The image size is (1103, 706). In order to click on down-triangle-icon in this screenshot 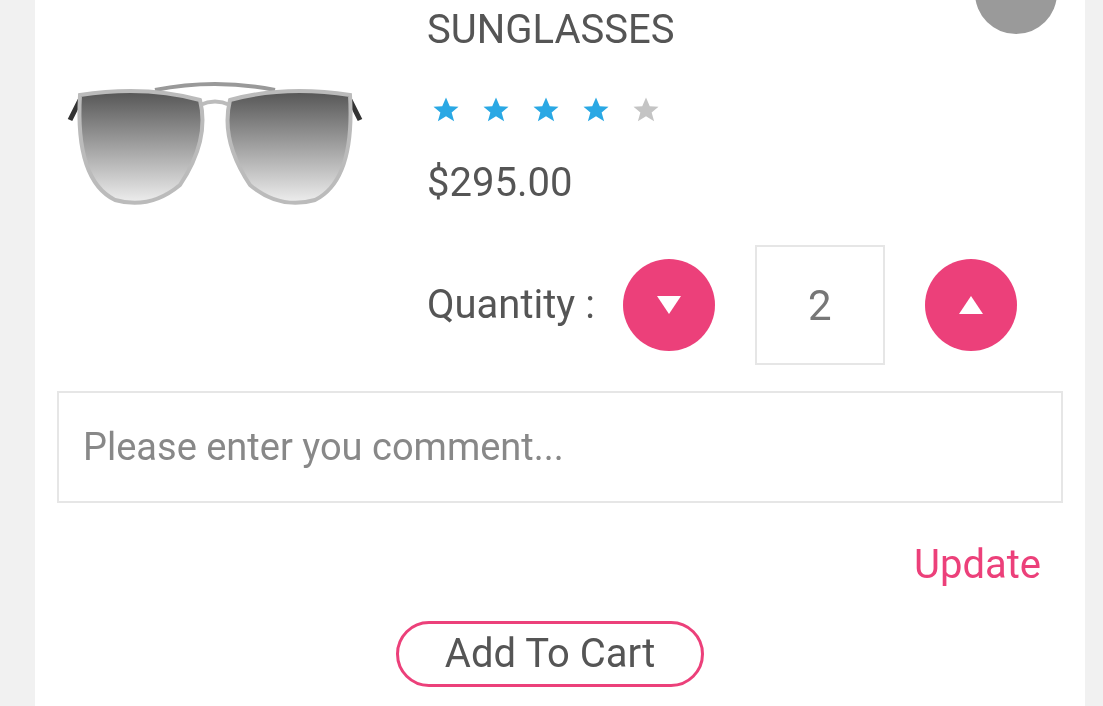, I will do `click(668, 305)`.